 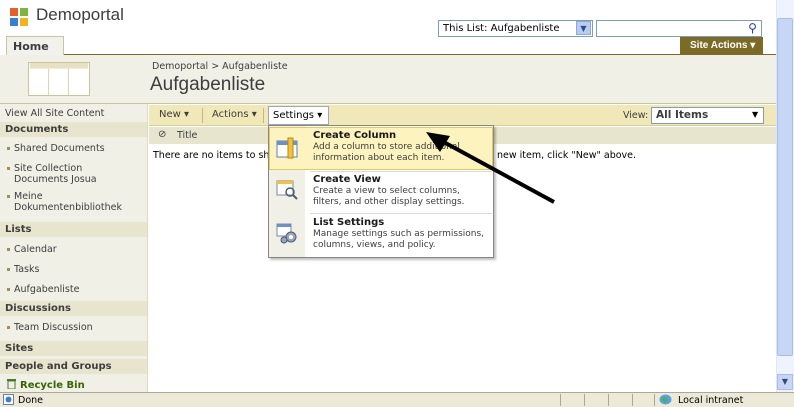 I want to click on status-text: Done, so click(x=30, y=400).